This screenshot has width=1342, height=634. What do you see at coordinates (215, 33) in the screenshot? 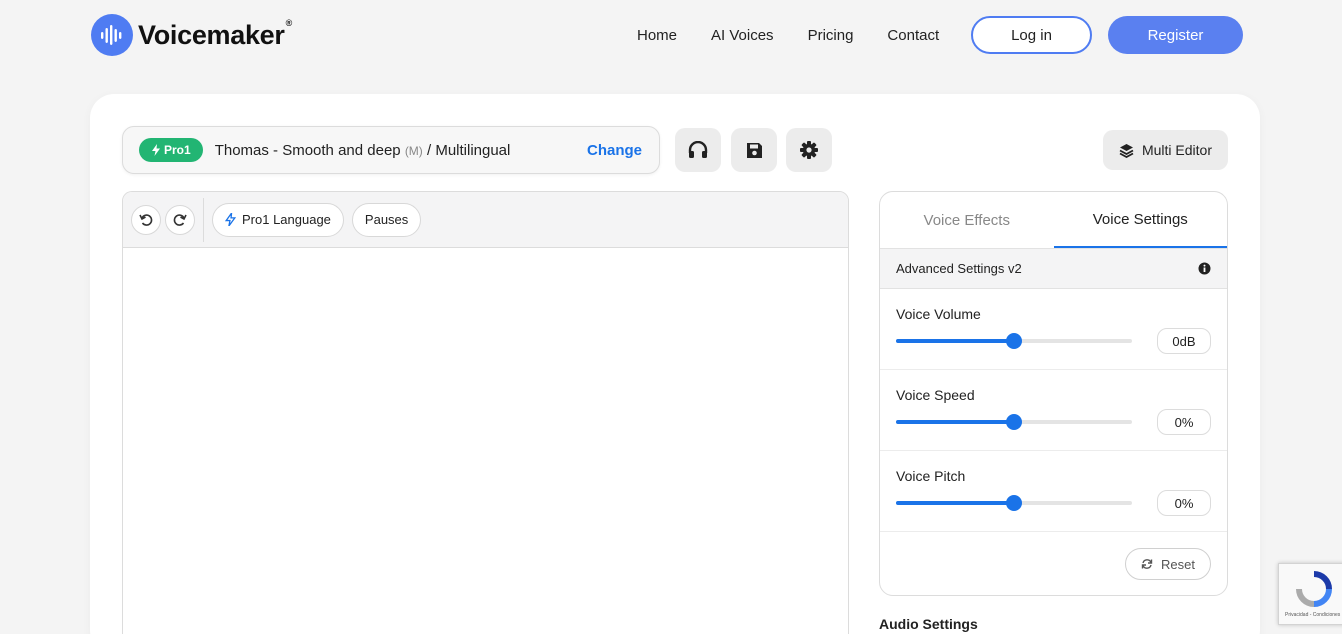
I see `logo-text: Voicemaker®` at bounding box center [215, 33].